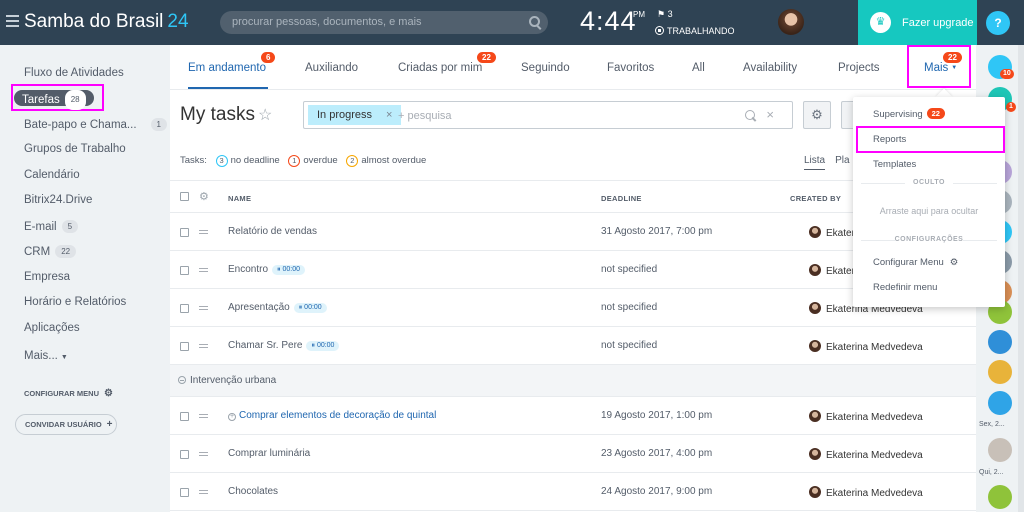 This screenshot has width=1024, height=512. Describe the element at coordinates (51, 226) in the screenshot. I see `sidebar-item-email: E-mail 5` at that location.